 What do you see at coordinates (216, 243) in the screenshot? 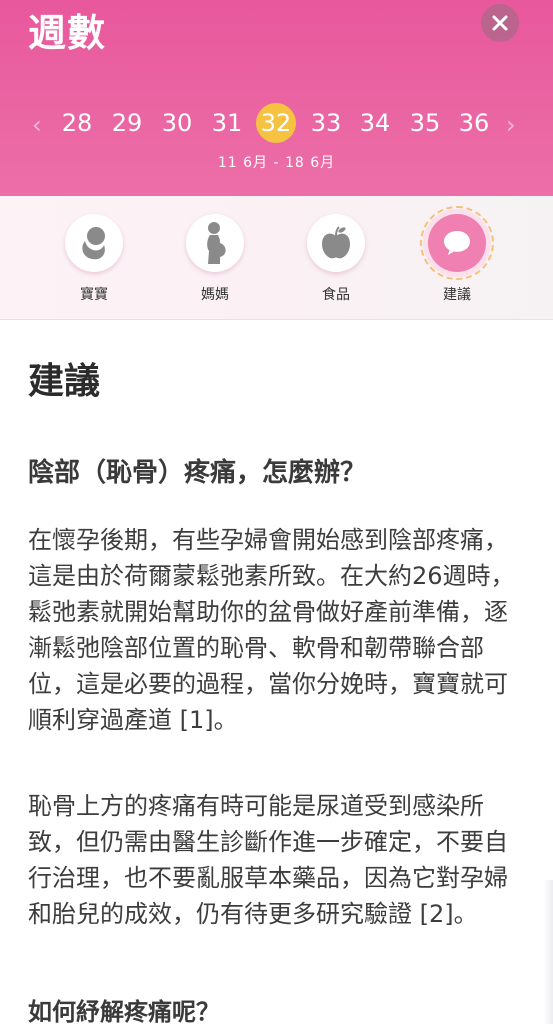
I see `pregnant-mother-icon` at bounding box center [216, 243].